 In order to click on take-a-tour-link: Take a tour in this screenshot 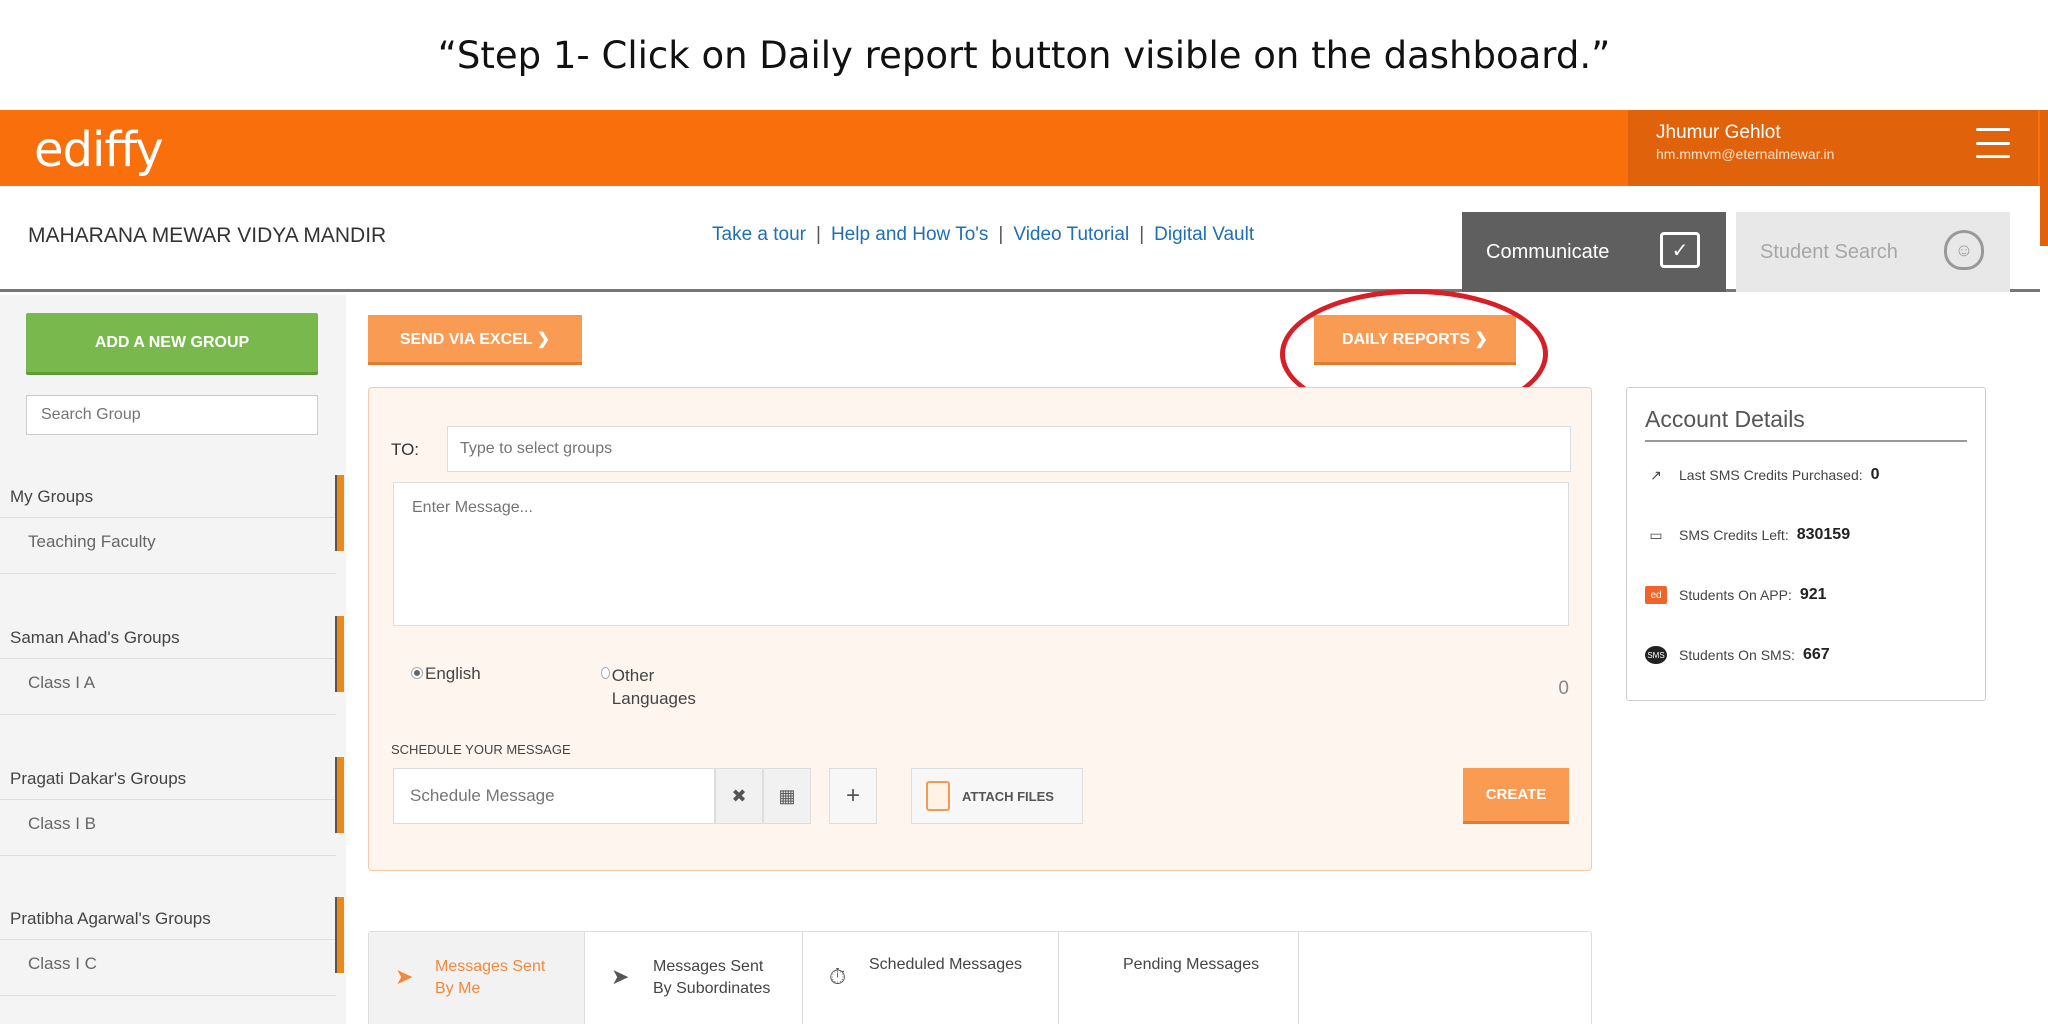, I will do `click(759, 235)`.